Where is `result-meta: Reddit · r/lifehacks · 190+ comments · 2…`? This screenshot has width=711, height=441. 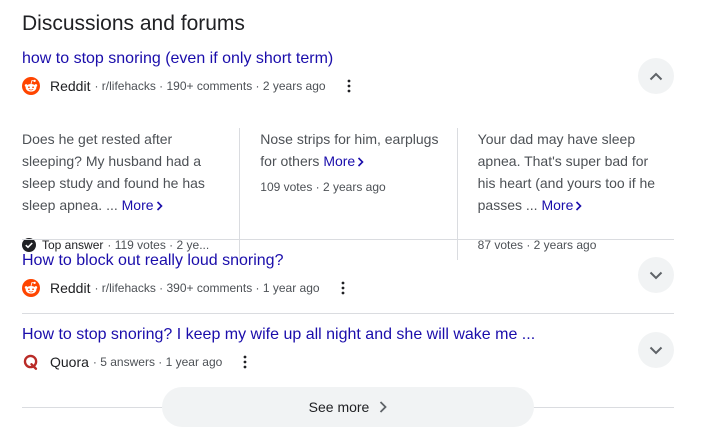 result-meta: Reddit · r/lifehacks · 190+ comments · 2… is located at coordinates (348, 86).